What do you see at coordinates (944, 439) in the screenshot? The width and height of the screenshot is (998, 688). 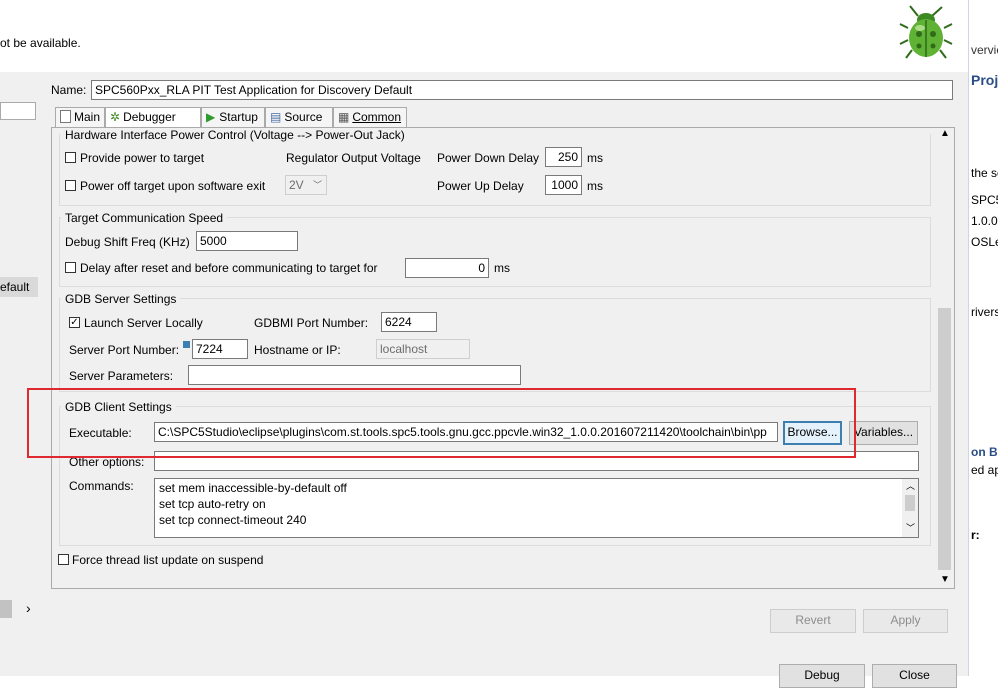 I see `scroll-thumb` at bounding box center [944, 439].